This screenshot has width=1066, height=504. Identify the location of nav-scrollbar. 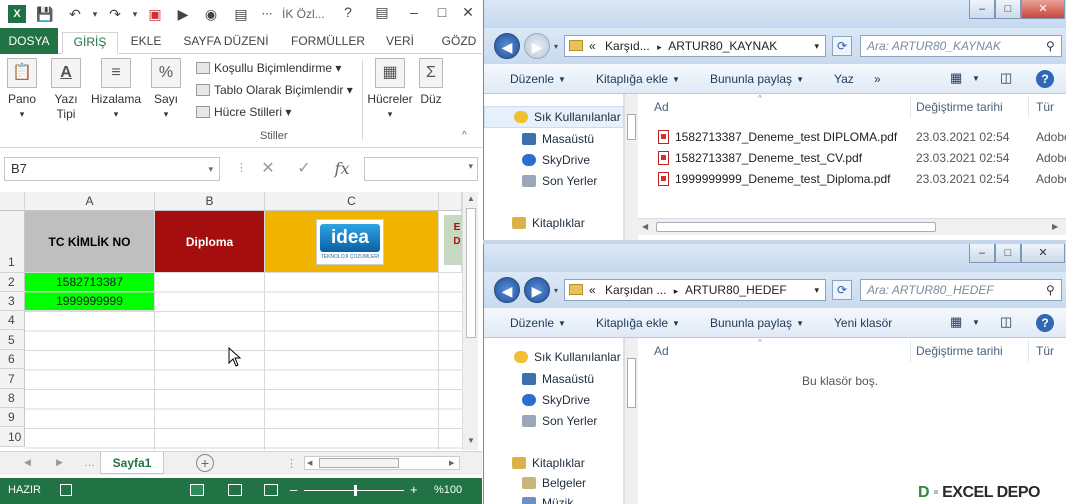
(631, 167).